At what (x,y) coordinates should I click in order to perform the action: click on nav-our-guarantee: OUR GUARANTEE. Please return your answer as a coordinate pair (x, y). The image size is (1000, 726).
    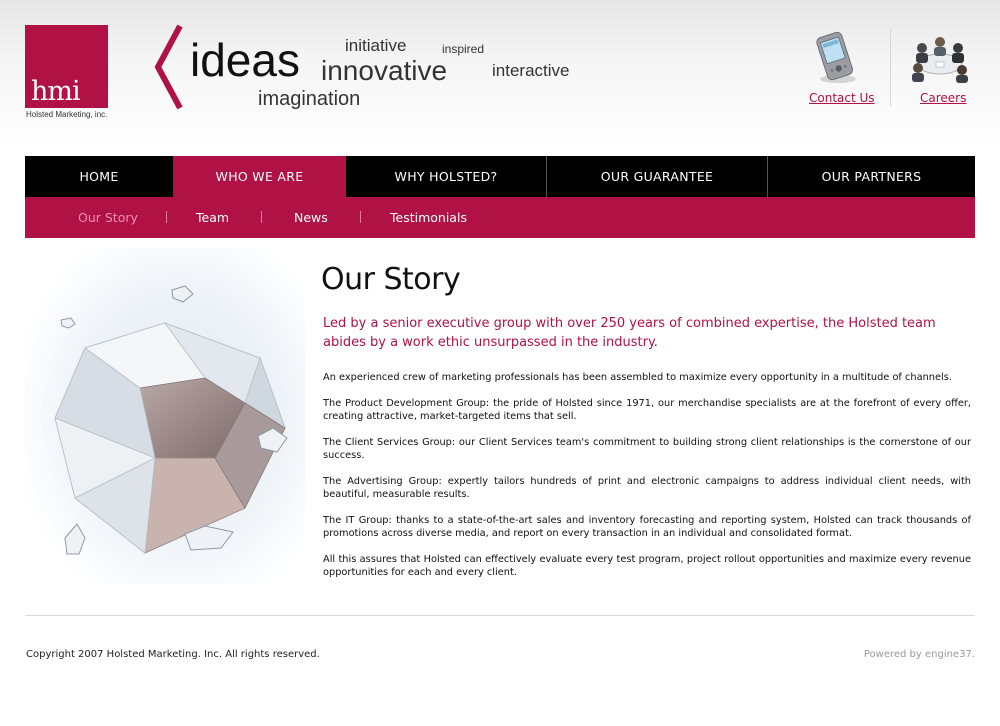
    Looking at the image, I should click on (656, 176).